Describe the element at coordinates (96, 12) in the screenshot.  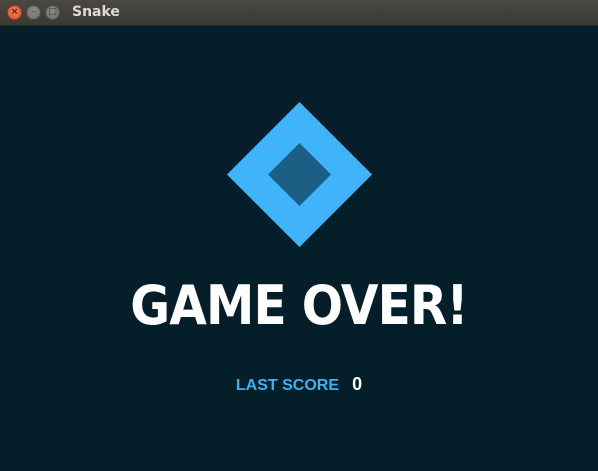
I see `window-title: Snake` at that location.